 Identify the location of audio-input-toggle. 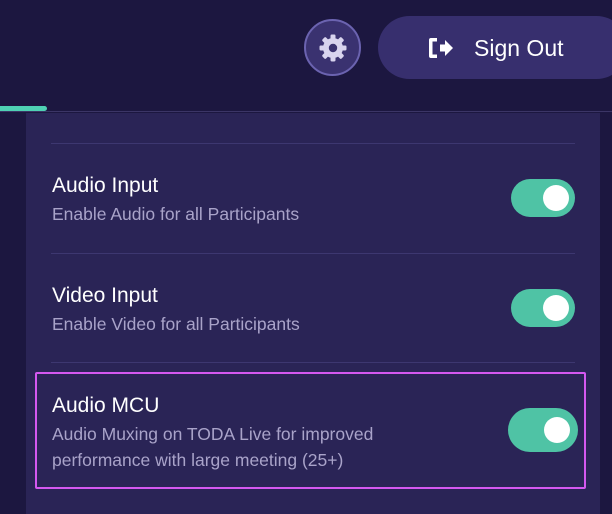
(543, 198).